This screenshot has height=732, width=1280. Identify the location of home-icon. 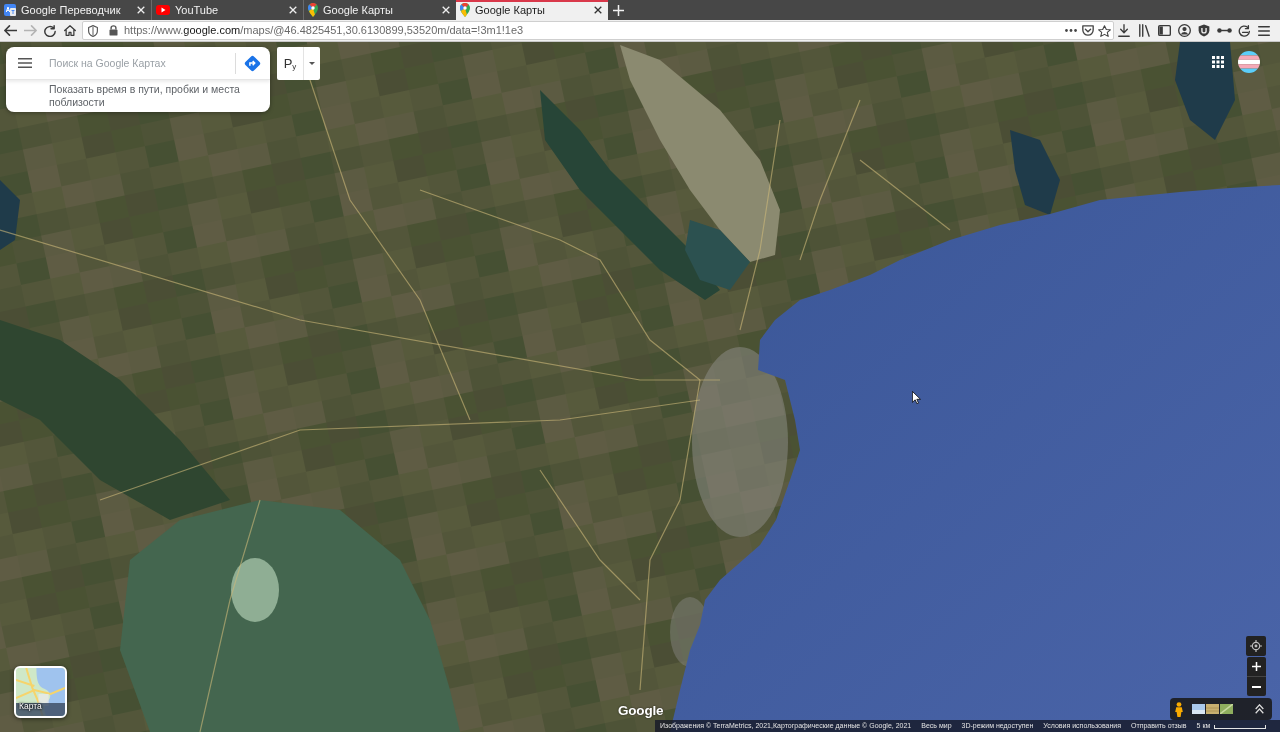
(70, 30).